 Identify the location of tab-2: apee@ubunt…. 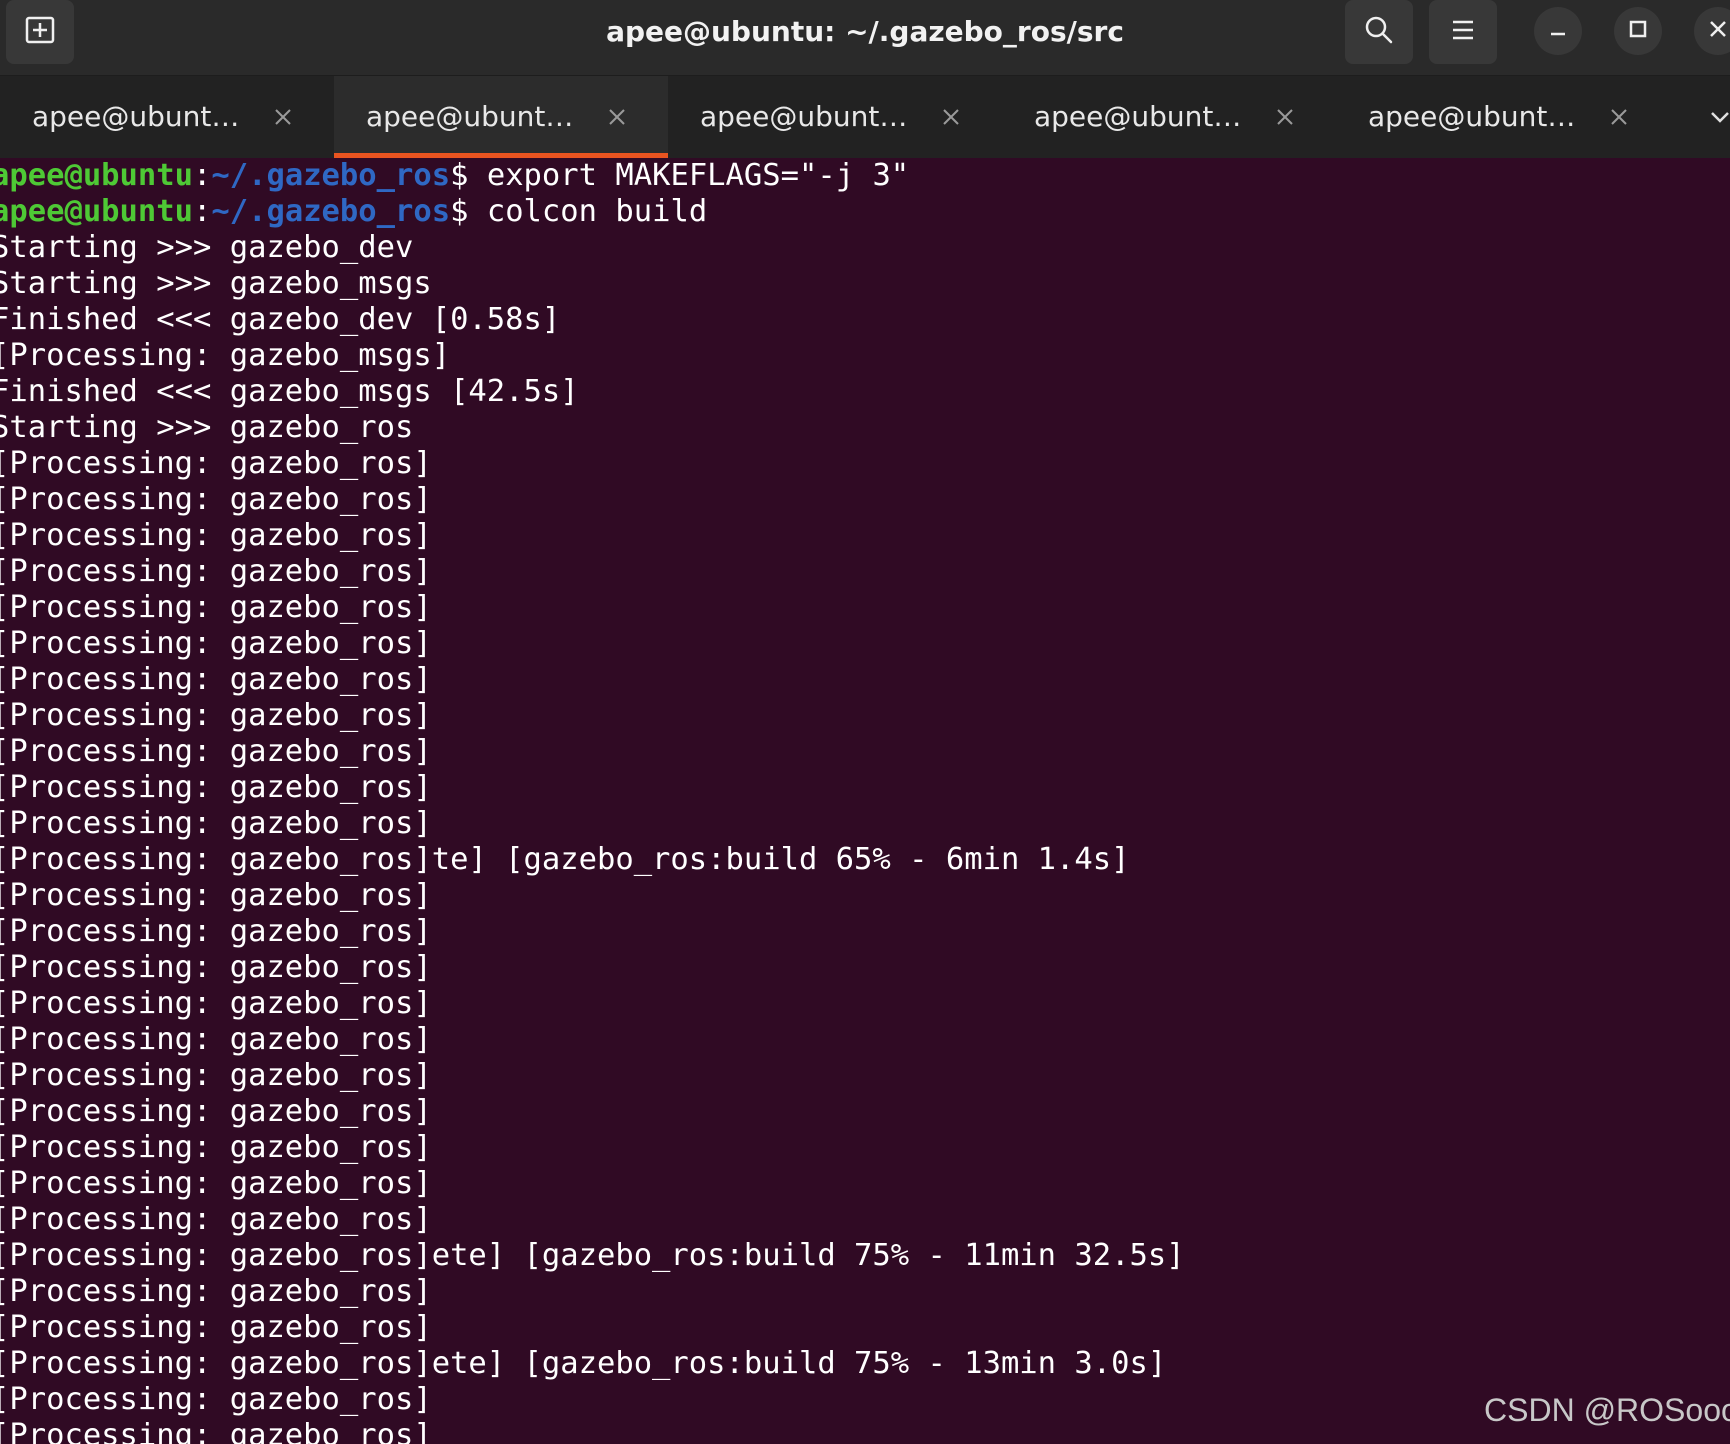
(501, 117).